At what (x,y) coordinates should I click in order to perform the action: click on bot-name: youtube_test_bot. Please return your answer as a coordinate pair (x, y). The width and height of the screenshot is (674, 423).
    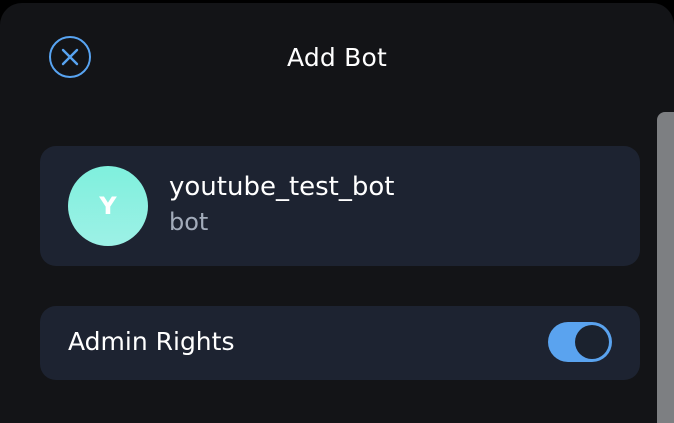
    Looking at the image, I should click on (282, 187).